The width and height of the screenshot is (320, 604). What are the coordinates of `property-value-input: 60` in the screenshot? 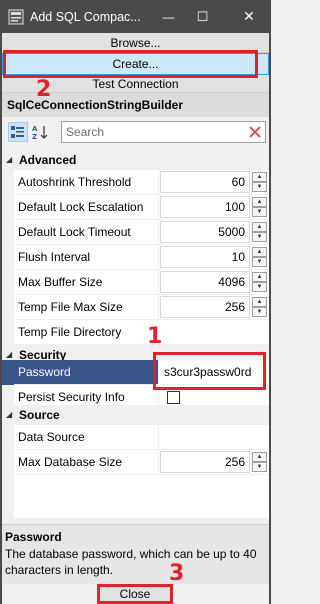 It's located at (205, 182).